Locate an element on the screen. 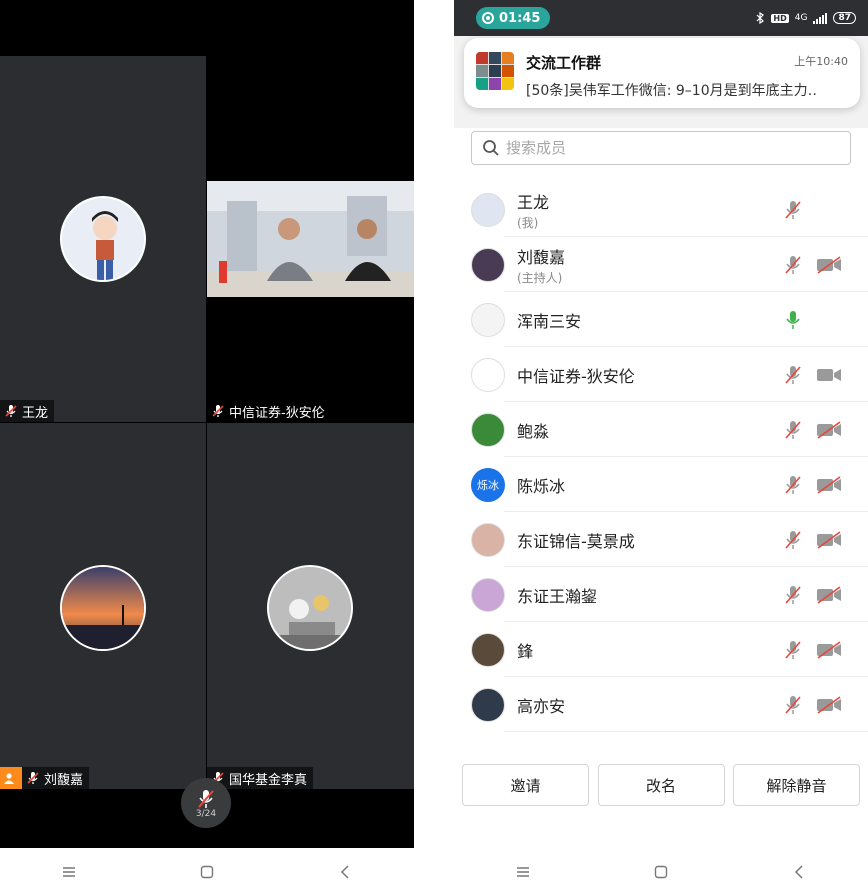 The height and width of the screenshot is (896, 868). notification-banner: 交流工作群 [50条]吴伟军工作微信: 9–10月是到年底主力‥ 上午10:40 is located at coordinates (662, 73).